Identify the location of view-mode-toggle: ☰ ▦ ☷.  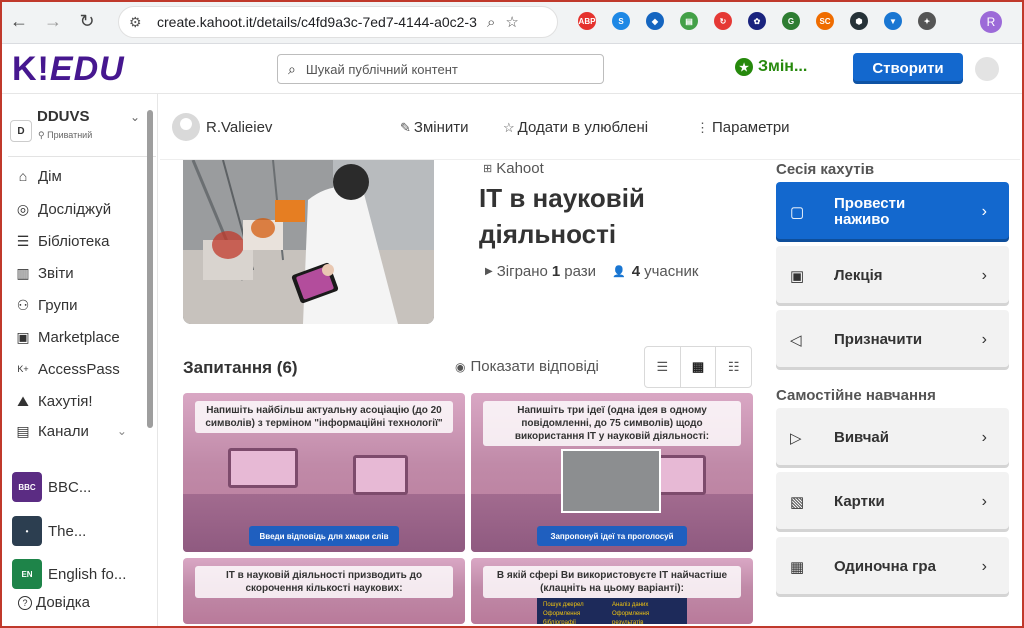
(698, 367).